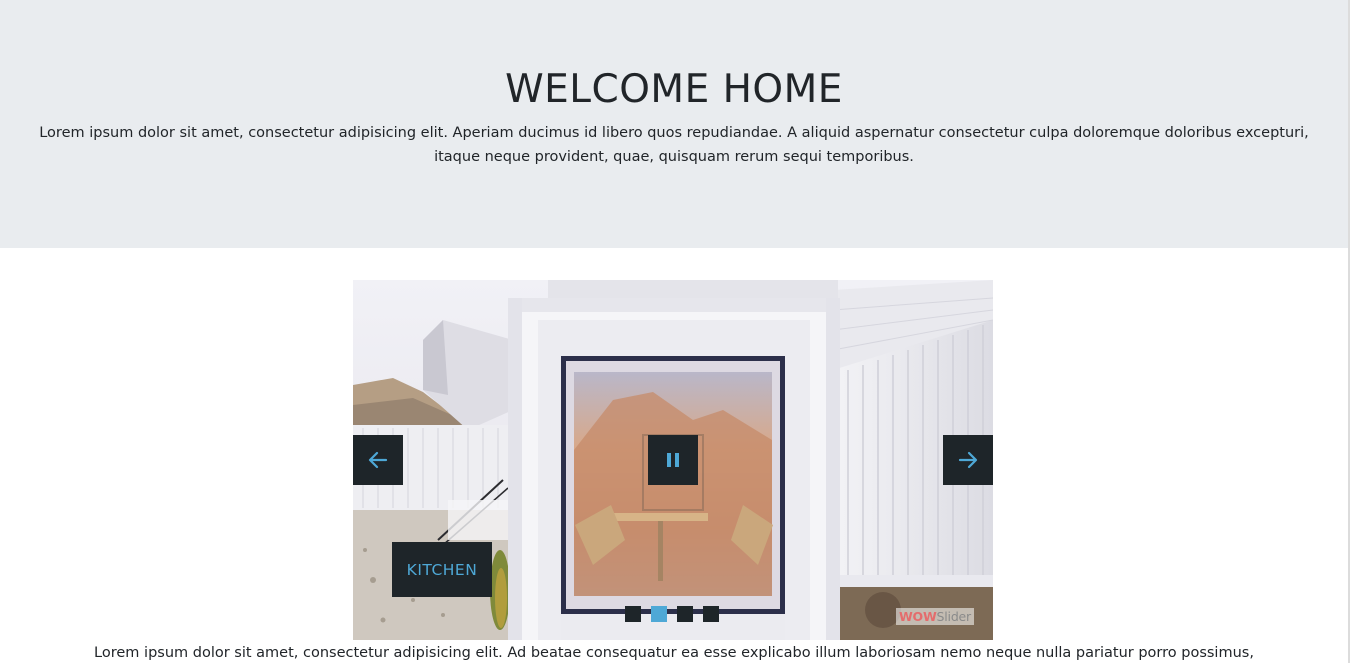 The image size is (1350, 665). I want to click on next-slide-button, so click(968, 460).